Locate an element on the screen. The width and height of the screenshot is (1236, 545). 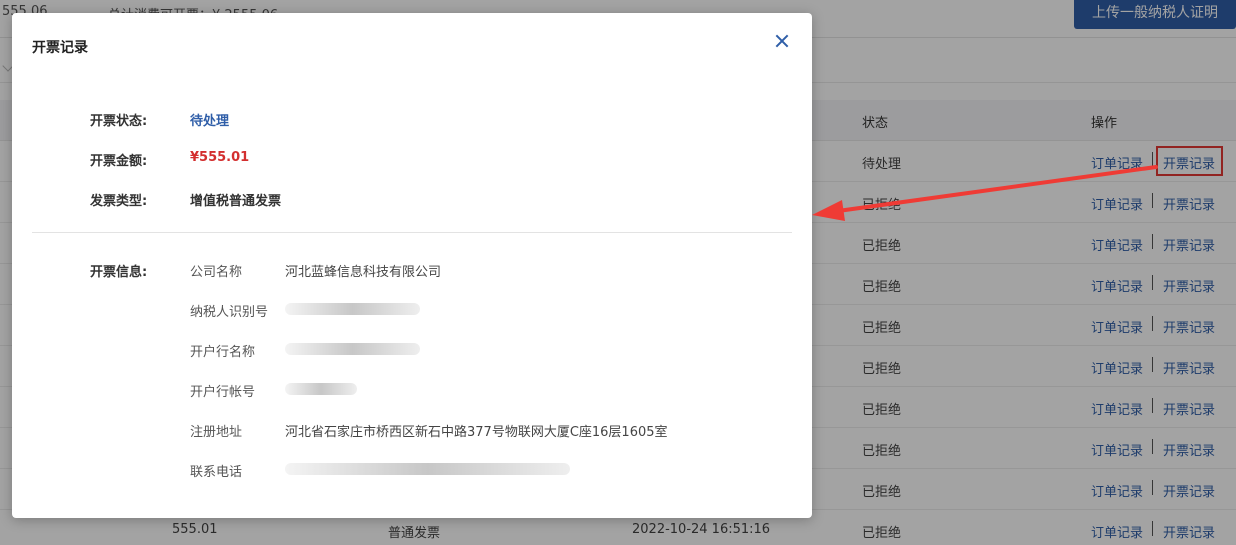
invoice-type-label: 发票类型: is located at coordinates (119, 201).